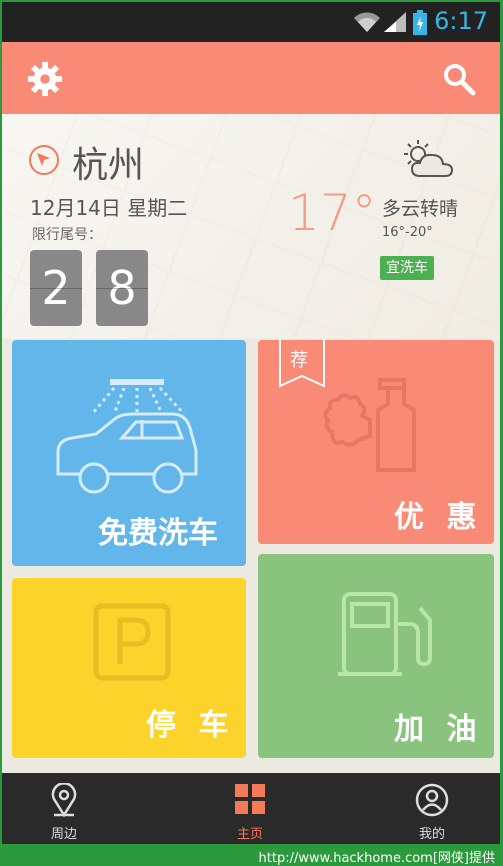  Describe the element at coordinates (461, 21) in the screenshot. I see `status-time: 6:17` at that location.